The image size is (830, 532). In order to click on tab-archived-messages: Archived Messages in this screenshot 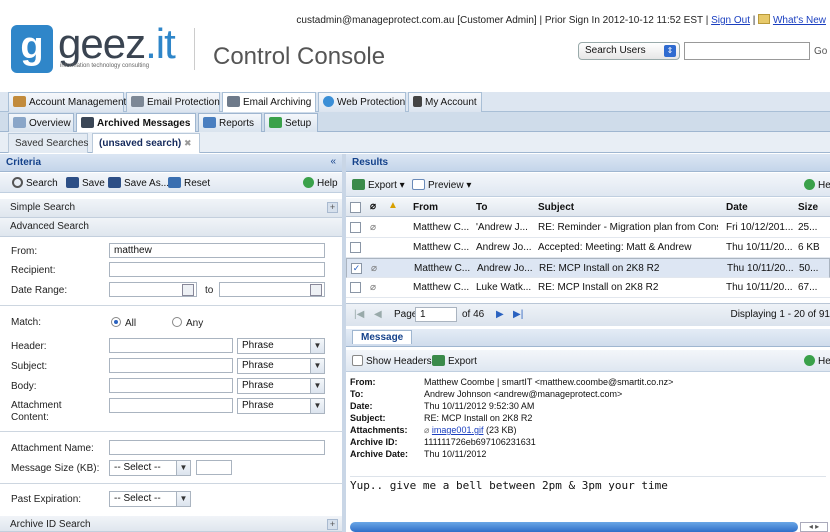, I will do `click(136, 122)`.